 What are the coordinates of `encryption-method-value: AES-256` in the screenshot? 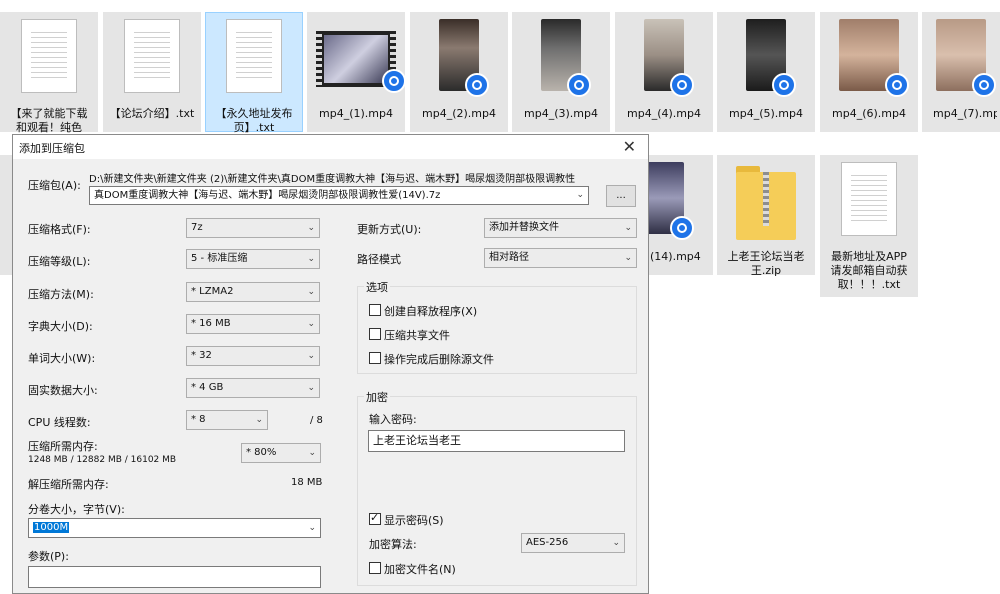 It's located at (547, 542).